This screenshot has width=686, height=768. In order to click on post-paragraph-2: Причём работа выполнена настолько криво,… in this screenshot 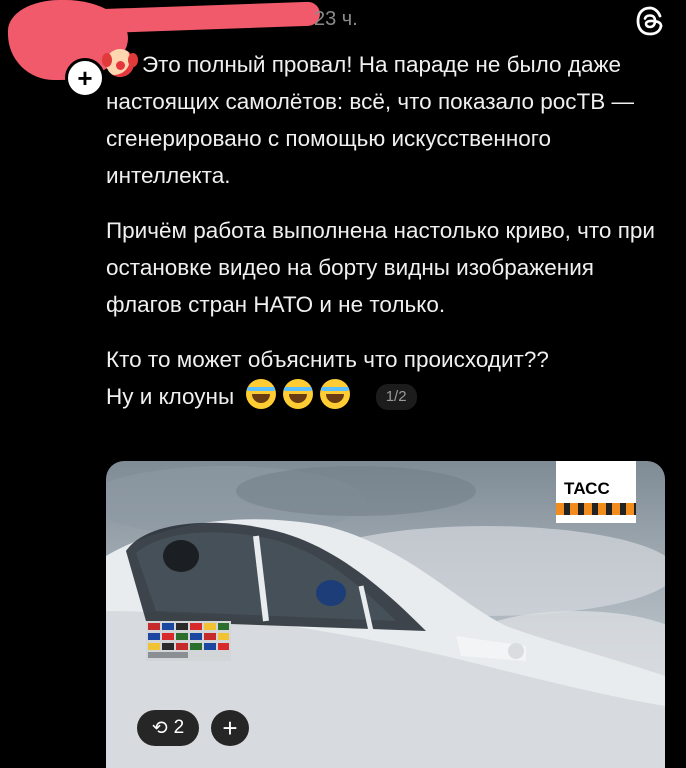, I will do `click(380, 267)`.